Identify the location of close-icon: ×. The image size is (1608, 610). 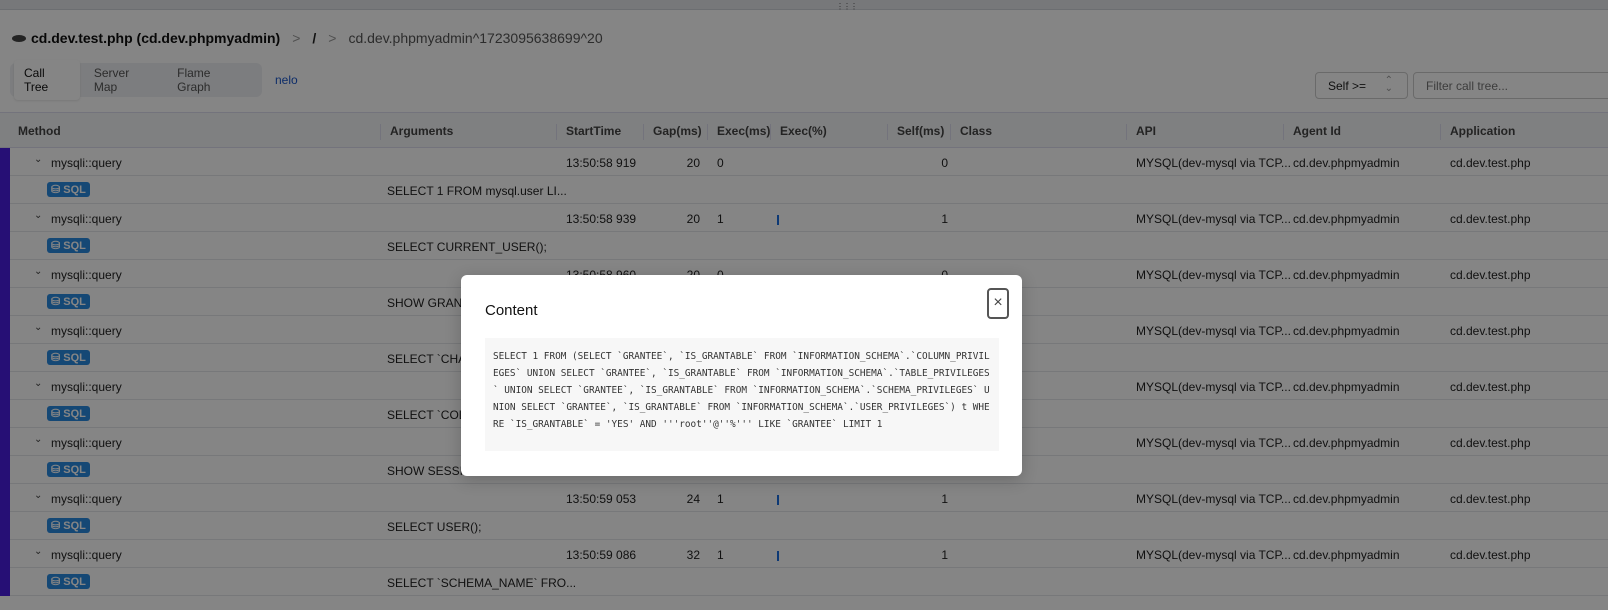
(998, 303).